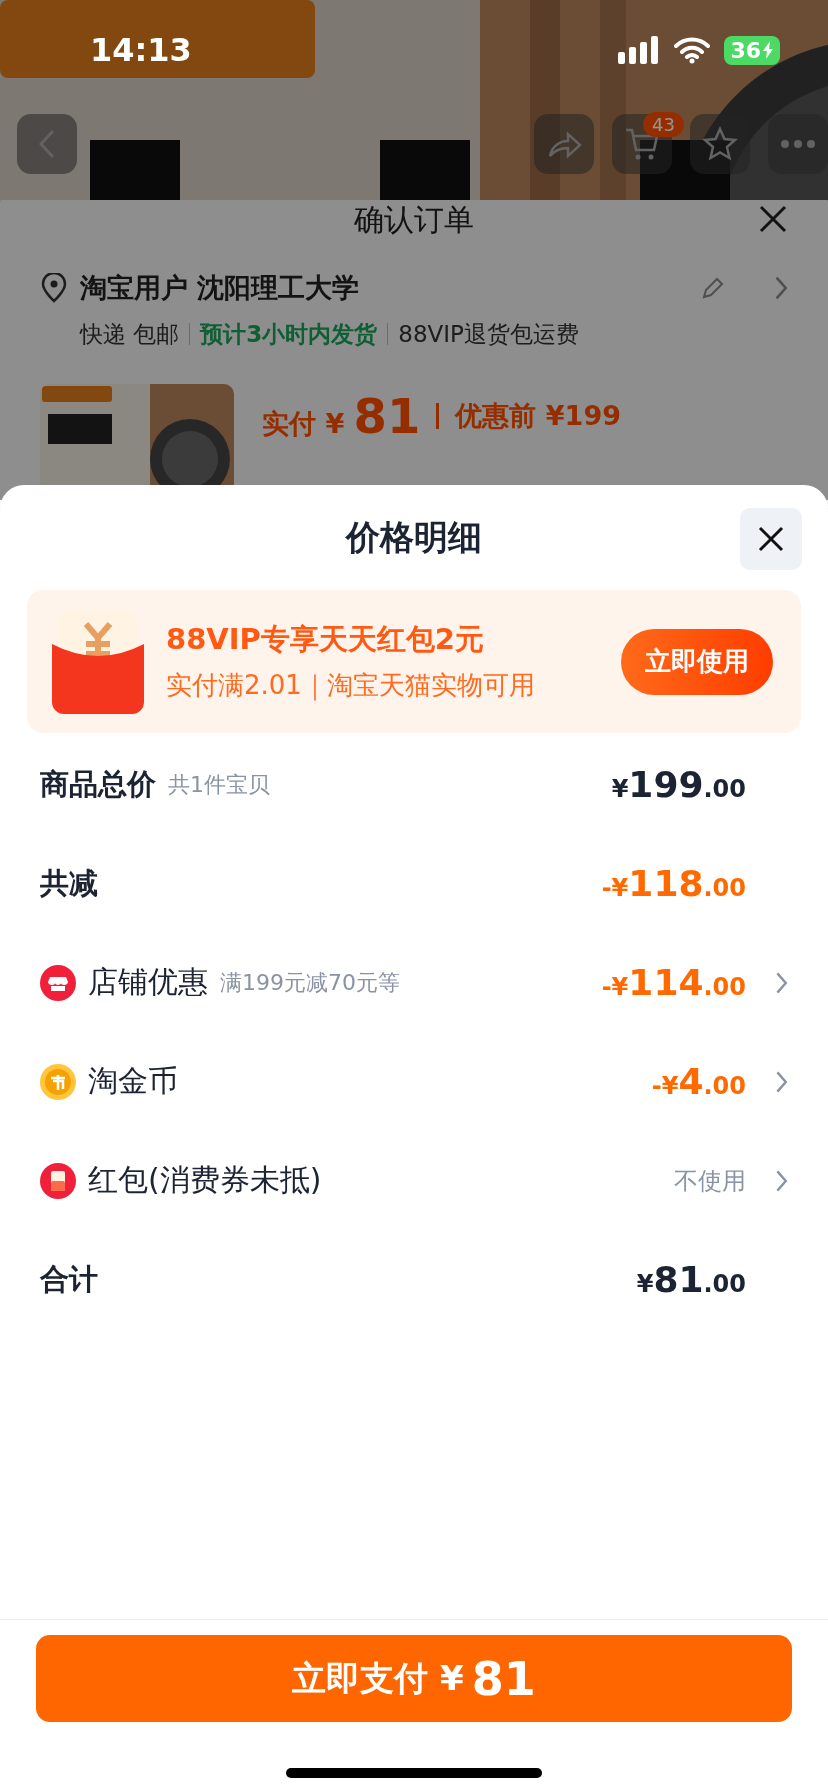 The image size is (828, 1792). Describe the element at coordinates (58, 982) in the screenshot. I see `shop-icon` at that location.